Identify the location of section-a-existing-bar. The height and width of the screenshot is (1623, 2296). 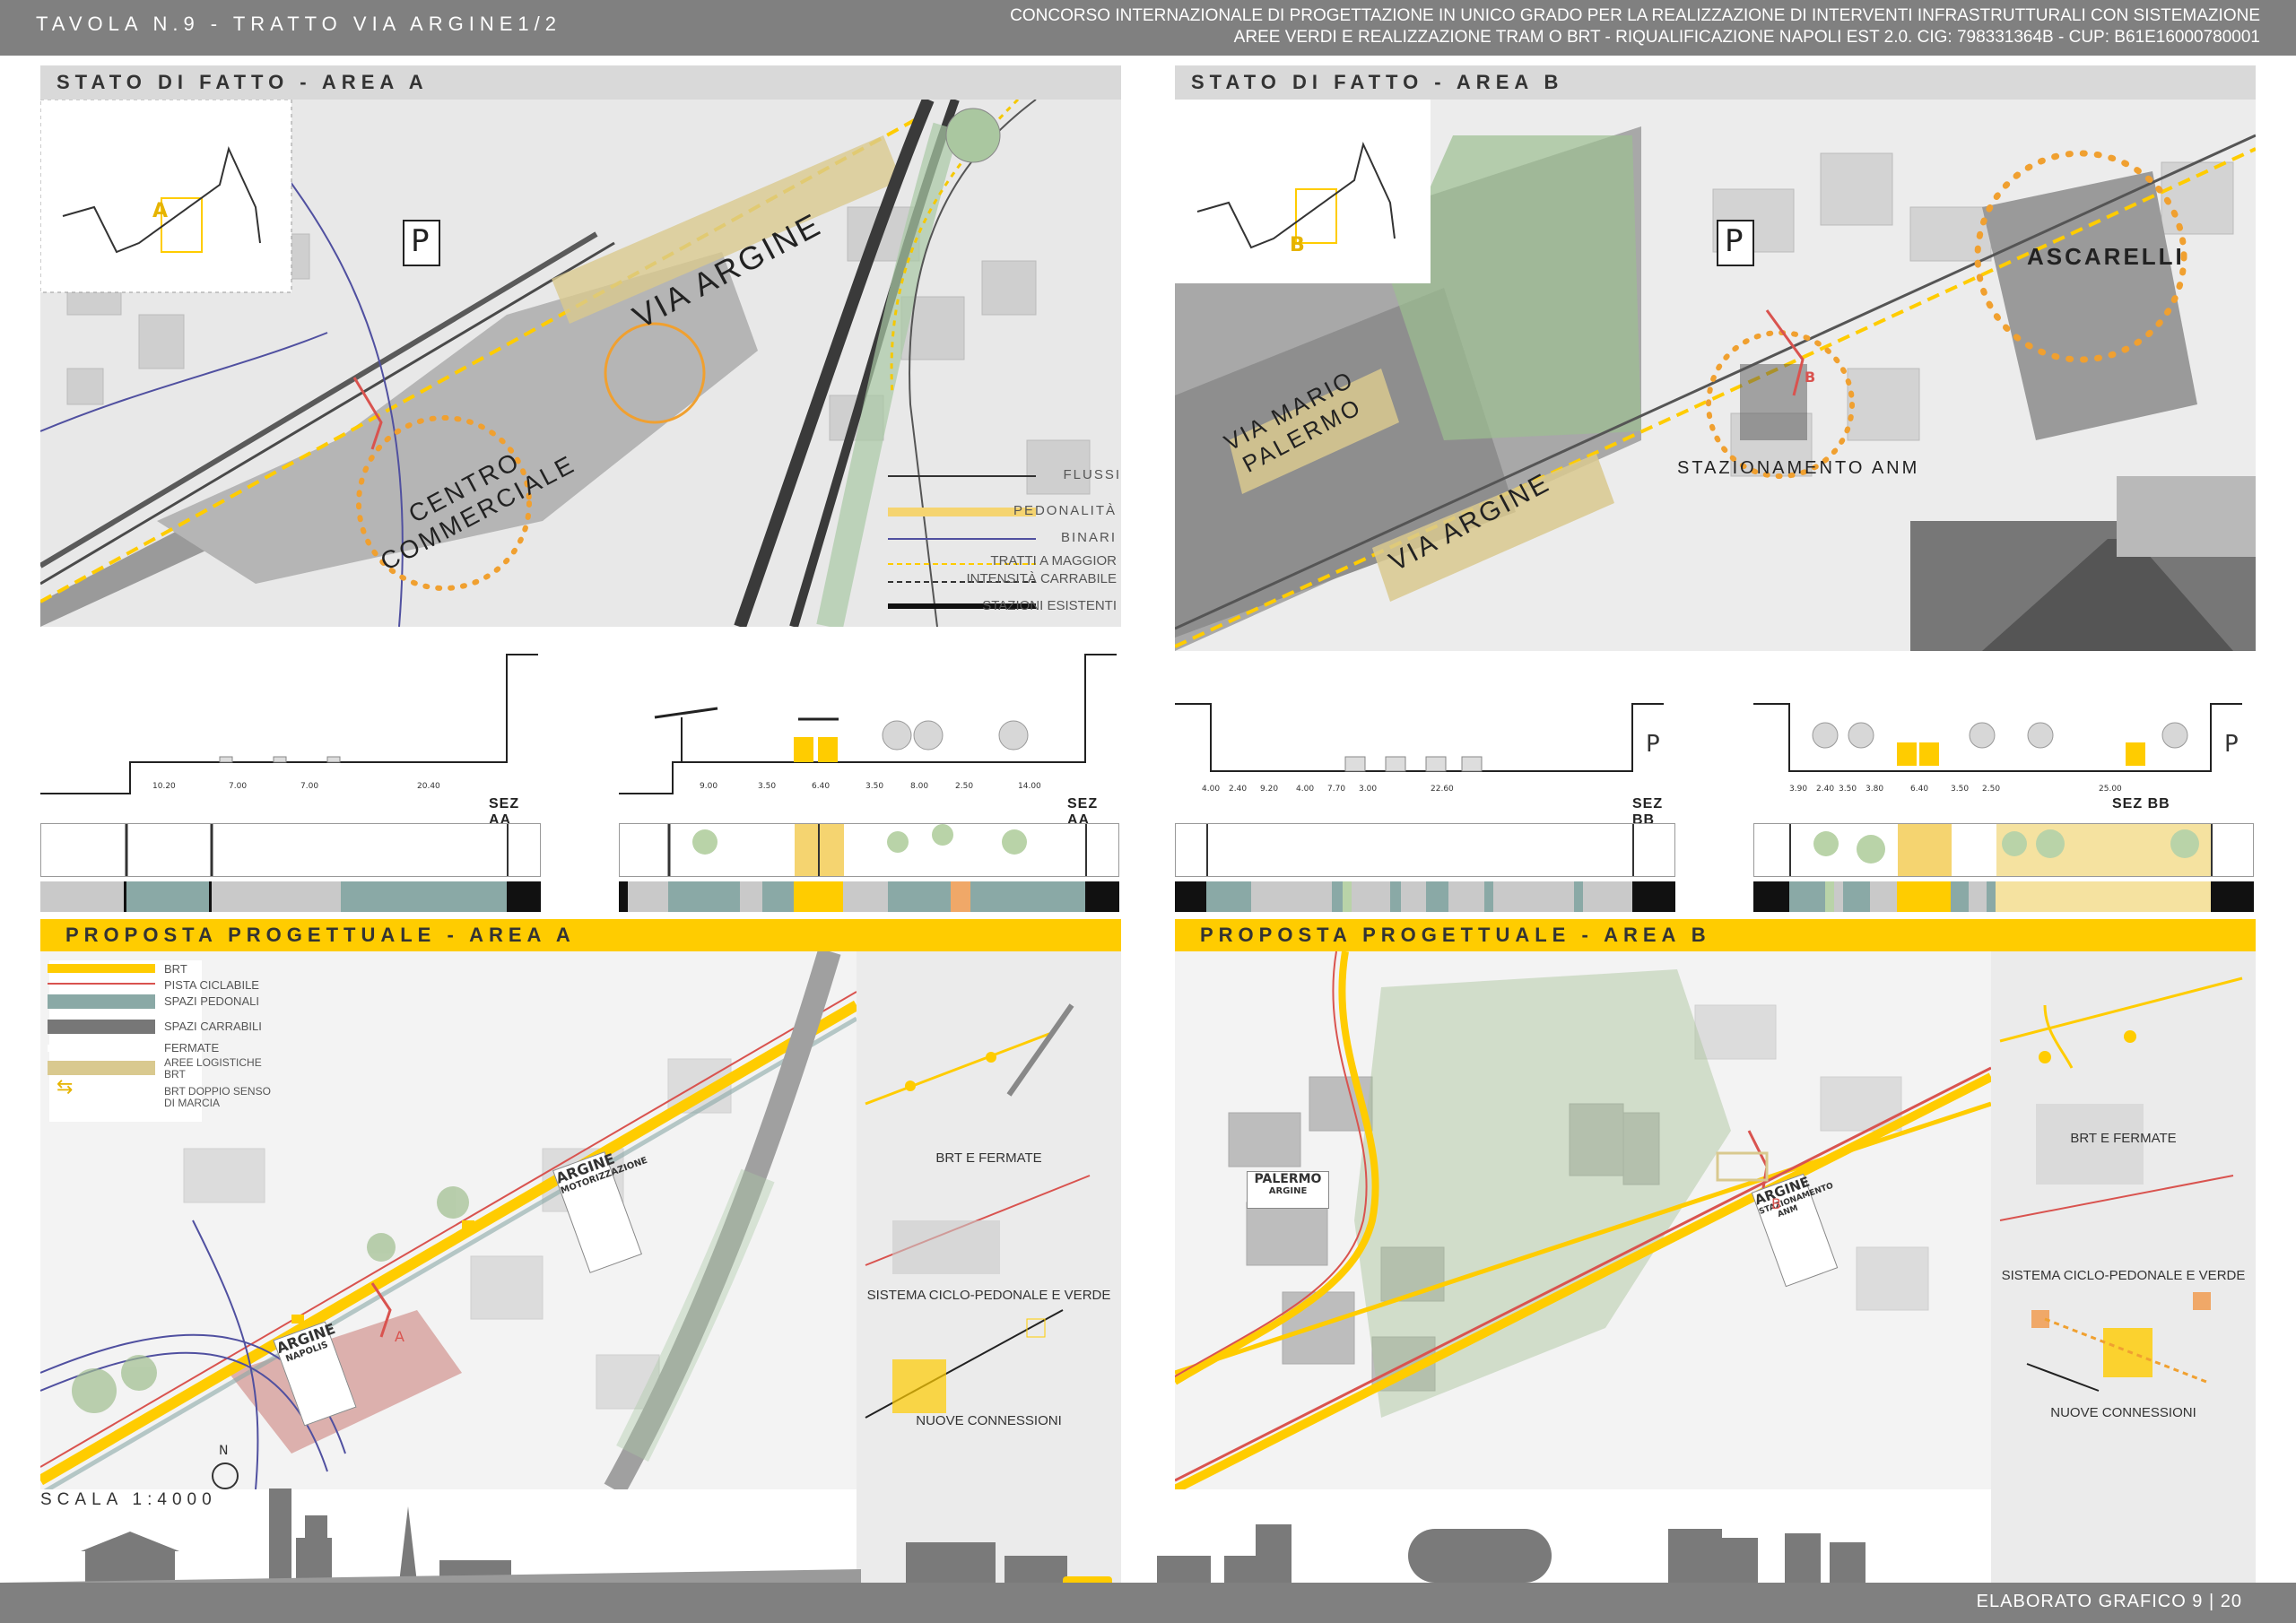
(290, 896).